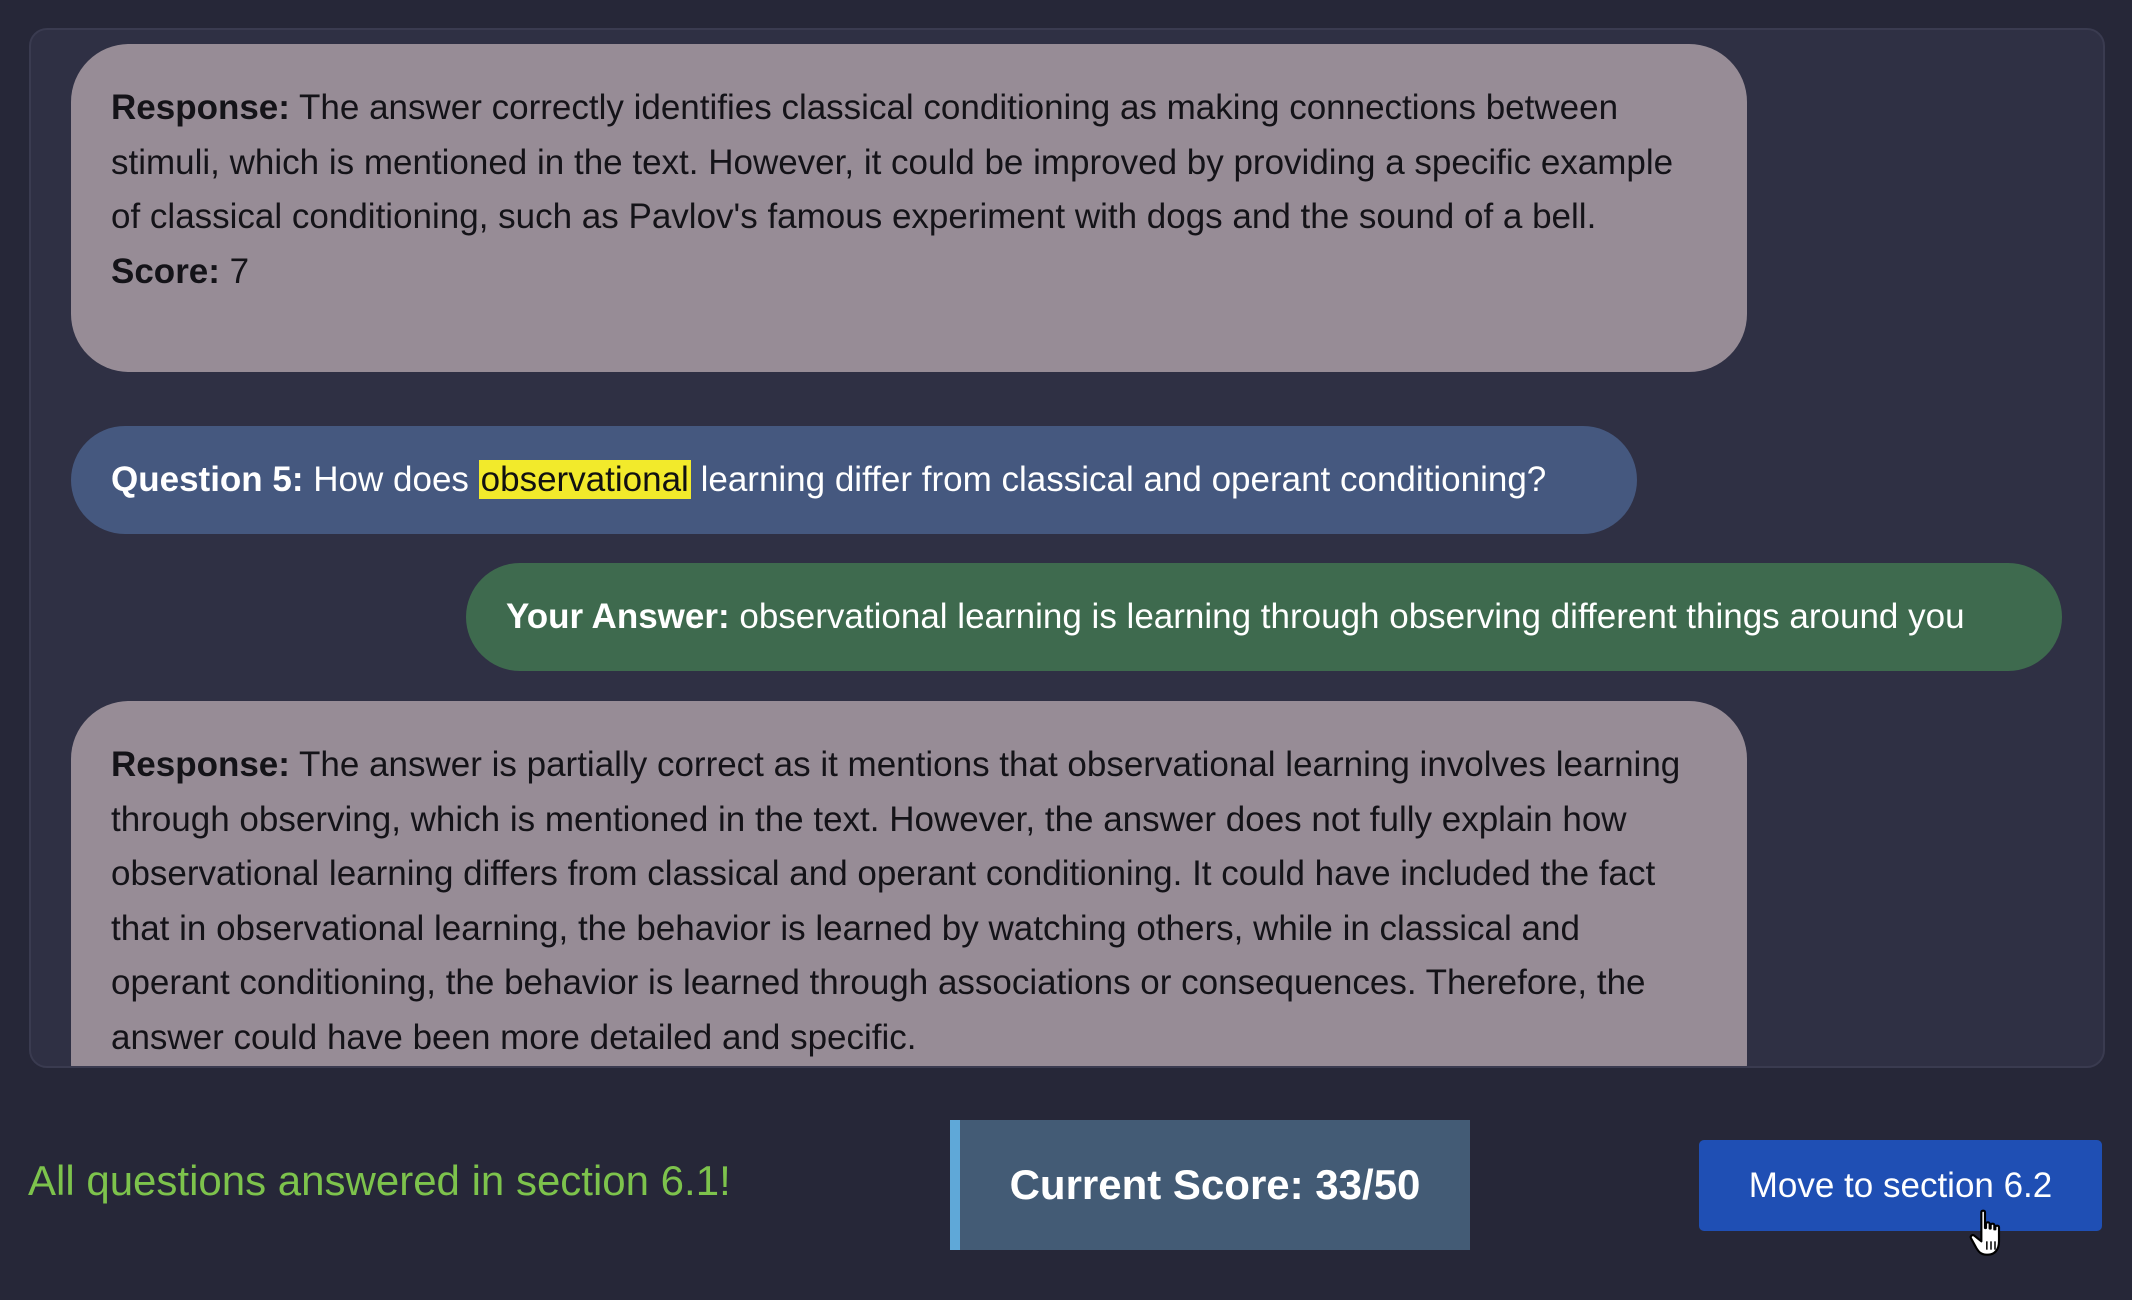 The width and height of the screenshot is (2132, 1300). Describe the element at coordinates (379, 1180) in the screenshot. I see `section-complete-message: All questions answered in section 6.1!` at that location.